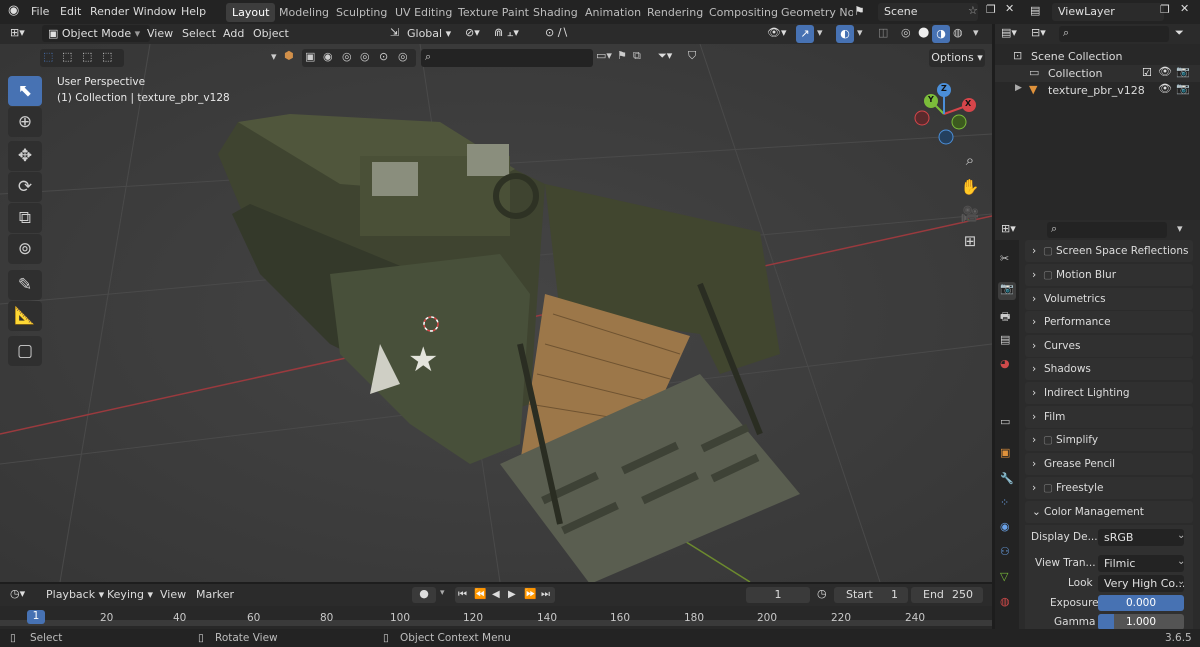  Describe the element at coordinates (96, 33) in the screenshot. I see `mode-dropdown: ▣ Object Mode ▾` at that location.